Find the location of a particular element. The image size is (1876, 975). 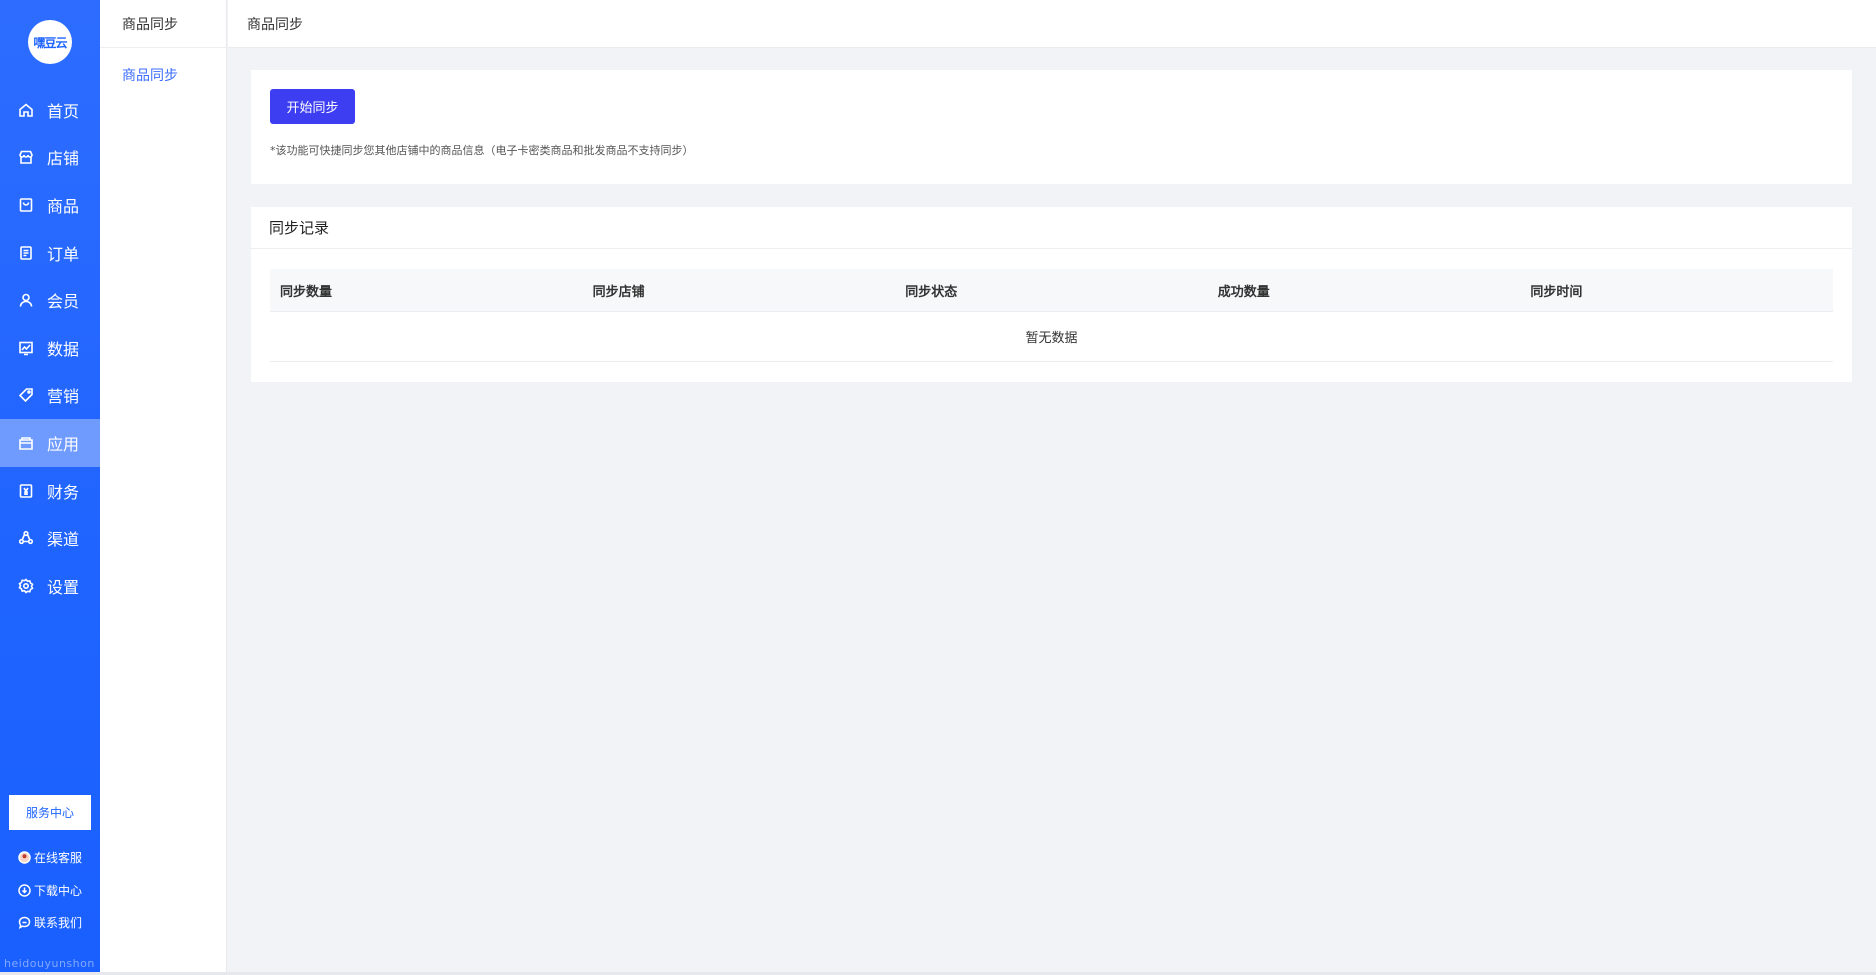

empty-state-text: 暂无数据 is located at coordinates (1051, 338).